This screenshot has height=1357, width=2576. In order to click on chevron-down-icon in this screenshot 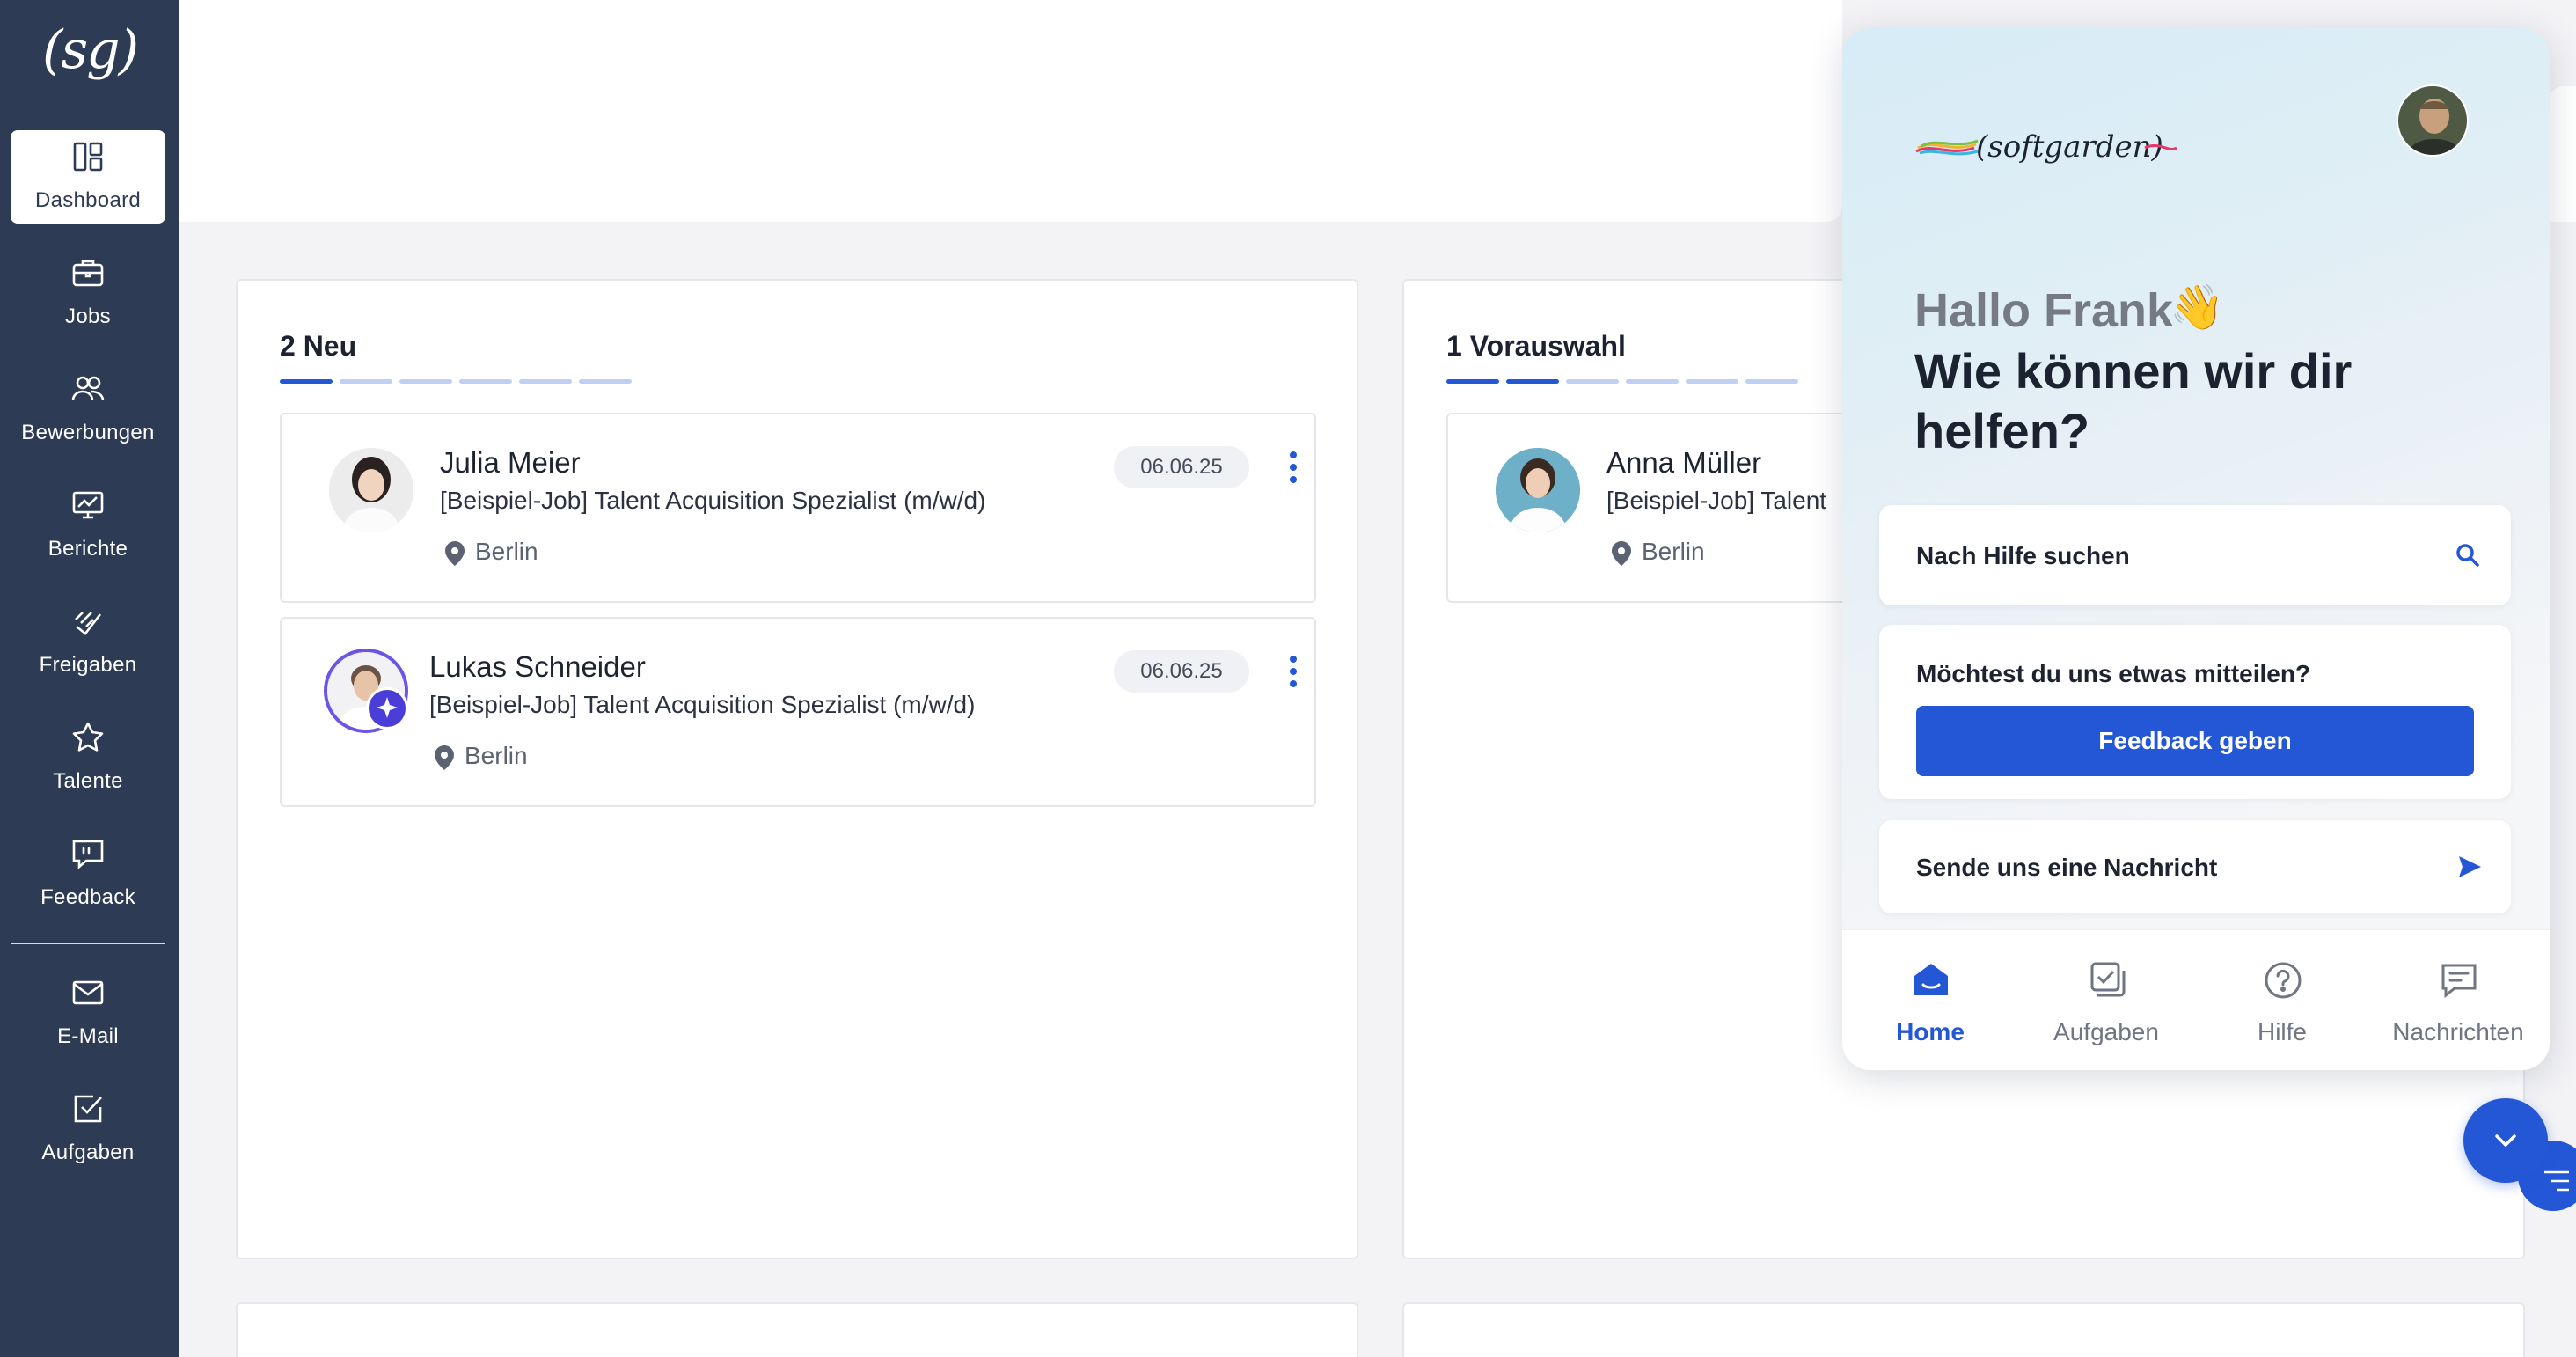, I will do `click(2505, 1140)`.